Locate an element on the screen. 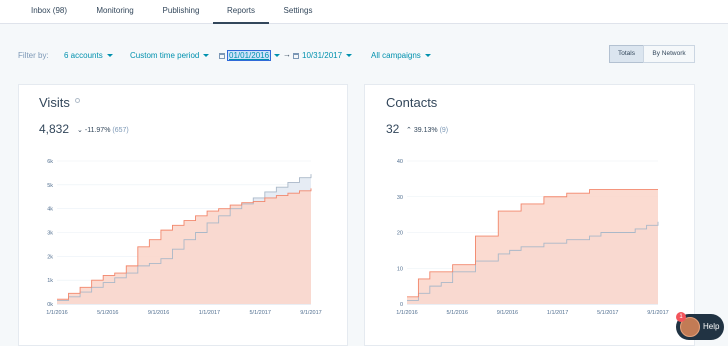 Image resolution: width=728 pixels, height=346 pixels. end-date-input: 10/31/2017 is located at coordinates (322, 55).